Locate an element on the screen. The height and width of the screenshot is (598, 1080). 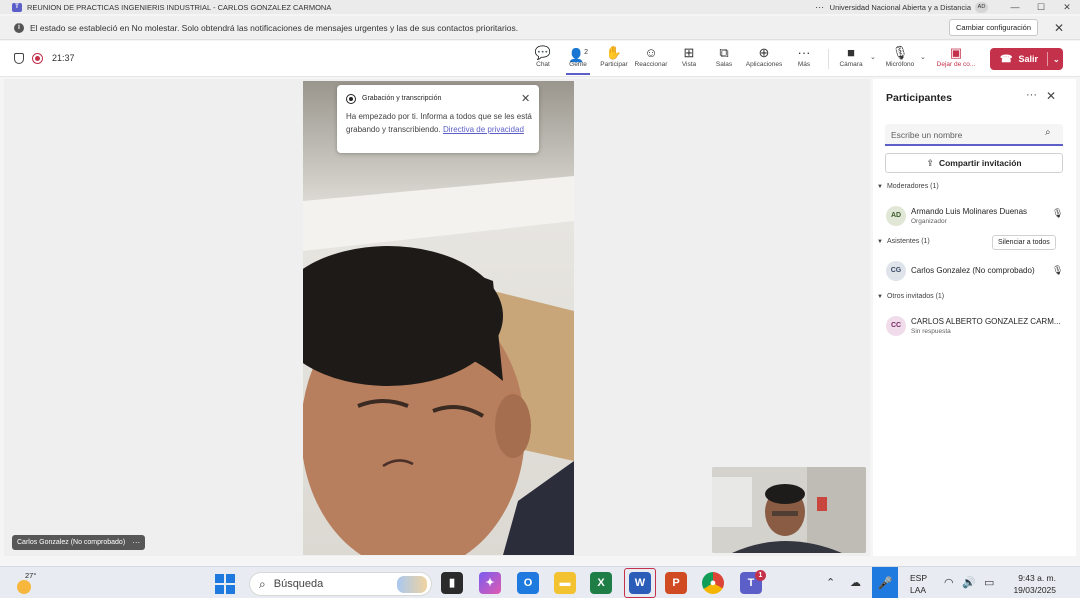
mic-button: 🎙 Micrófono is located at coordinates (900, 59).